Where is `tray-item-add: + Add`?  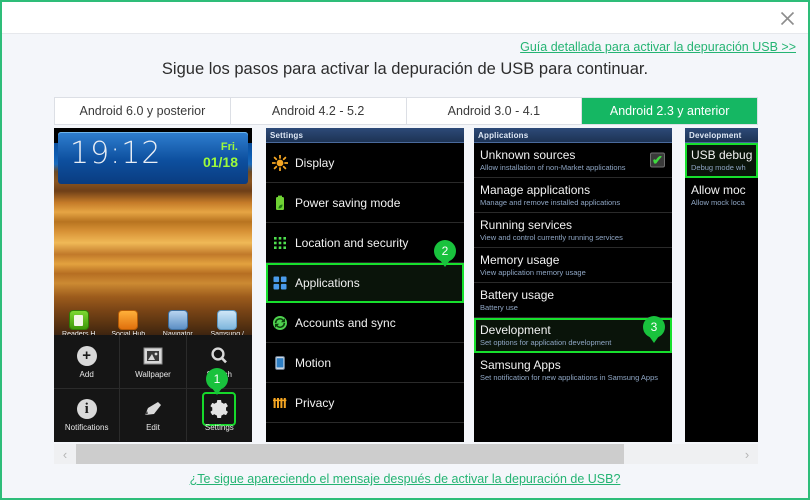 tray-item-add: + Add is located at coordinates (87, 361).